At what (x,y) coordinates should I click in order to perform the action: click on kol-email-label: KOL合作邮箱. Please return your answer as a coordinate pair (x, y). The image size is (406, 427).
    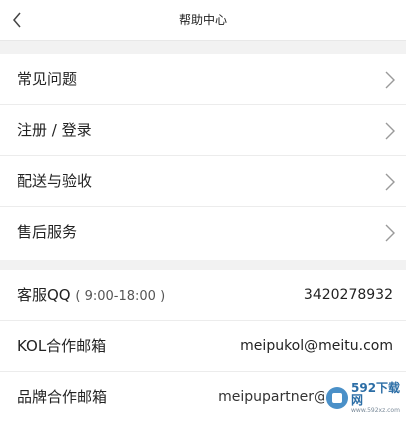
    Looking at the image, I should click on (62, 346).